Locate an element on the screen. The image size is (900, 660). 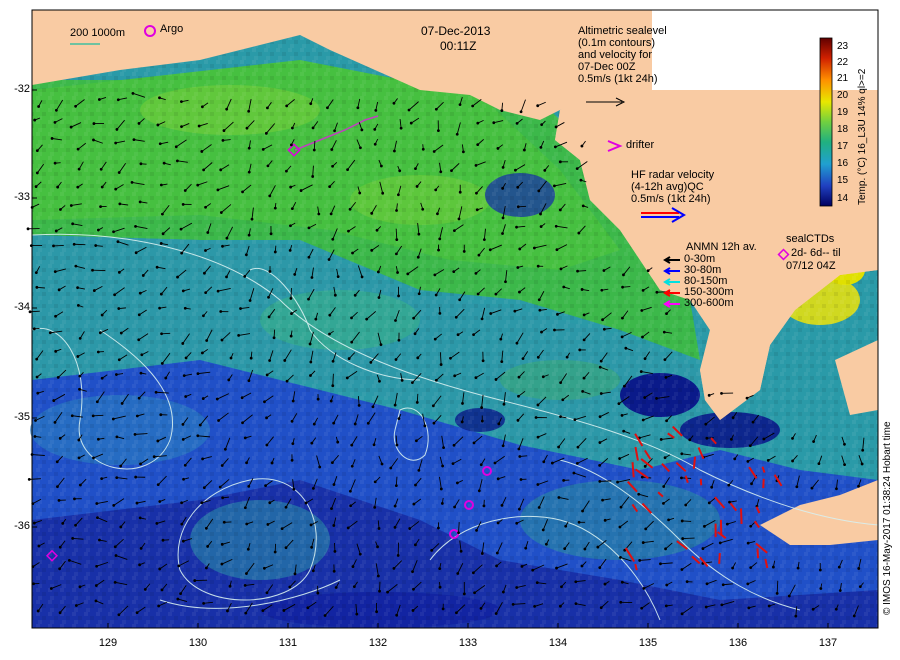
x-tick-label: 133 is located at coordinates (468, 643).